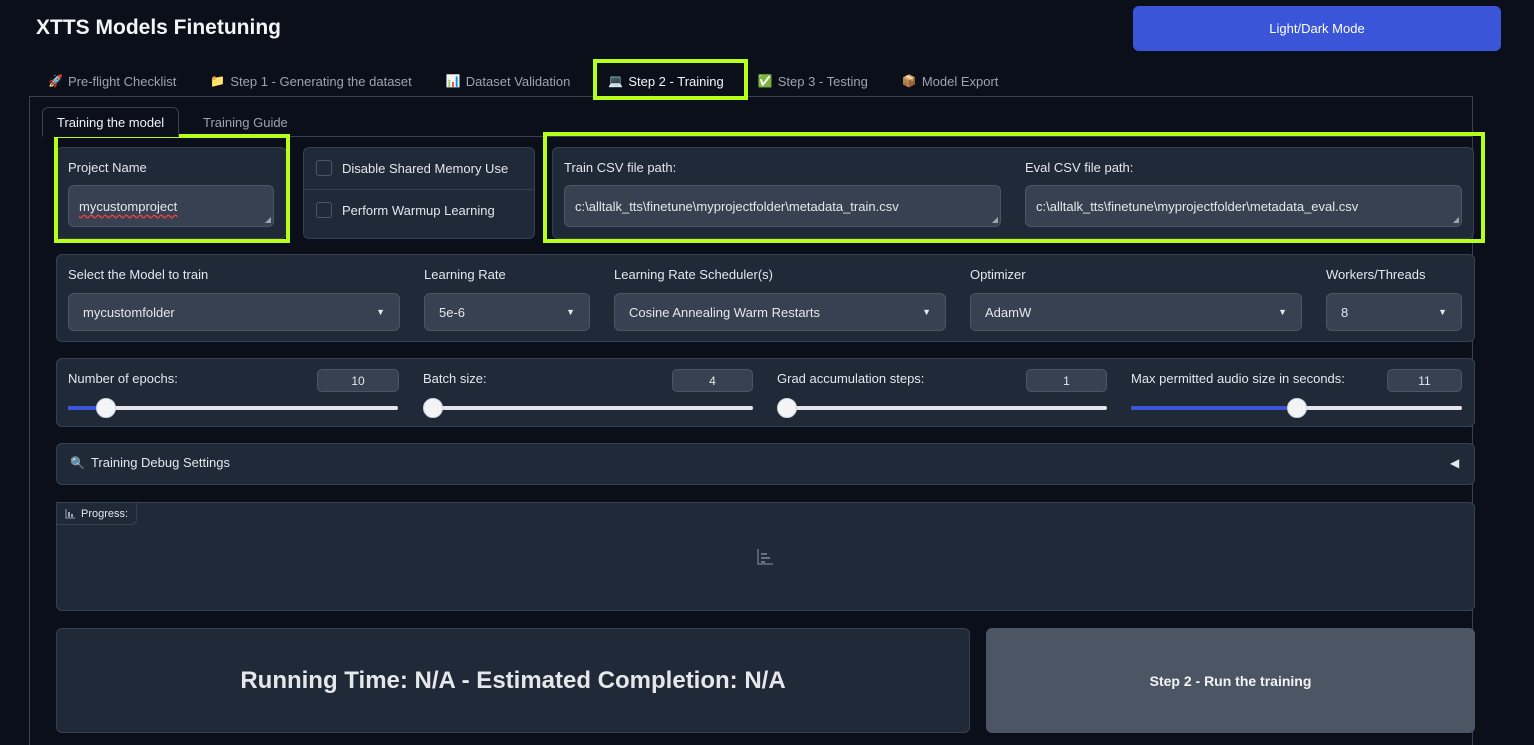 Image resolution: width=1534 pixels, height=745 pixels. I want to click on perform-warmup-checkbox: Perform Warmup Learning, so click(405, 210).